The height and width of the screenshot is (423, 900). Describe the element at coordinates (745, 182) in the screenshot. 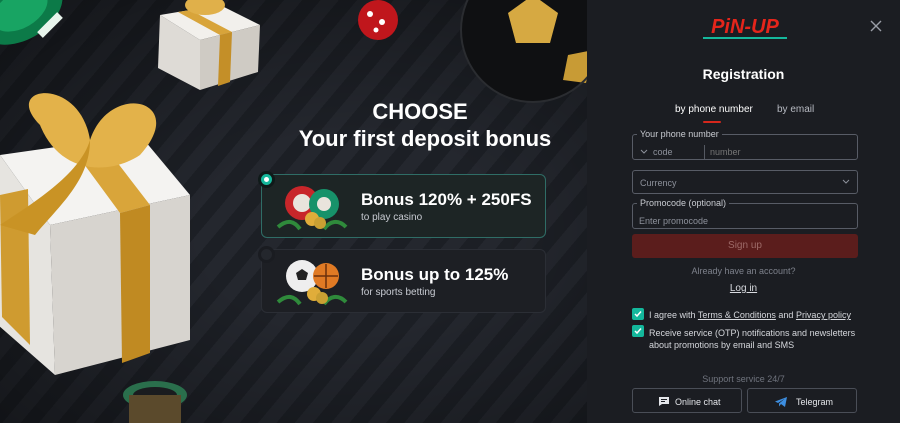

I see `currency-select: Currency` at that location.